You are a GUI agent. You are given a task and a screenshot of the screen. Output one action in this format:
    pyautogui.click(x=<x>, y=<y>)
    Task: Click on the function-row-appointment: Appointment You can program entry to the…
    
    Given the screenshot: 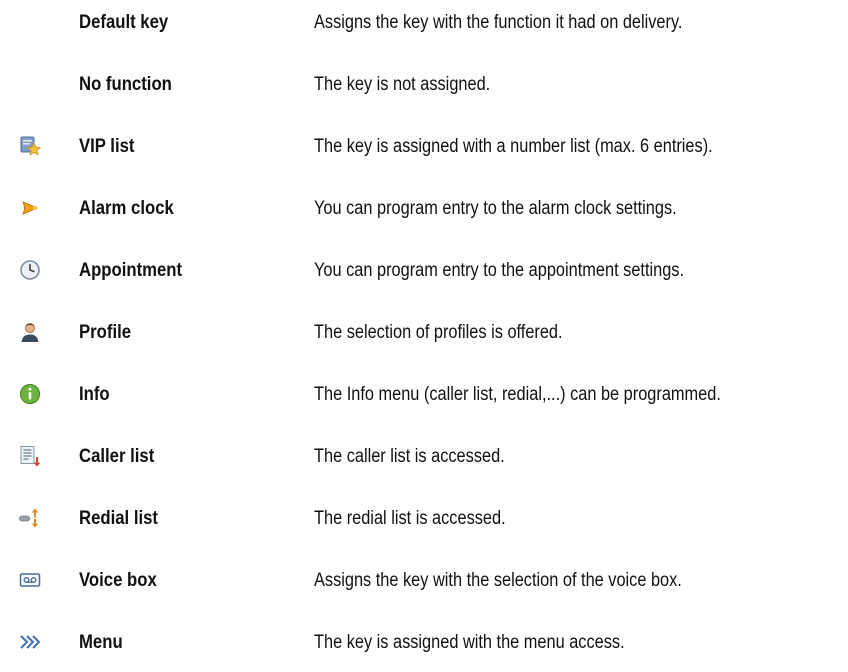 What is the action you would take?
    pyautogui.click(x=424, y=270)
    